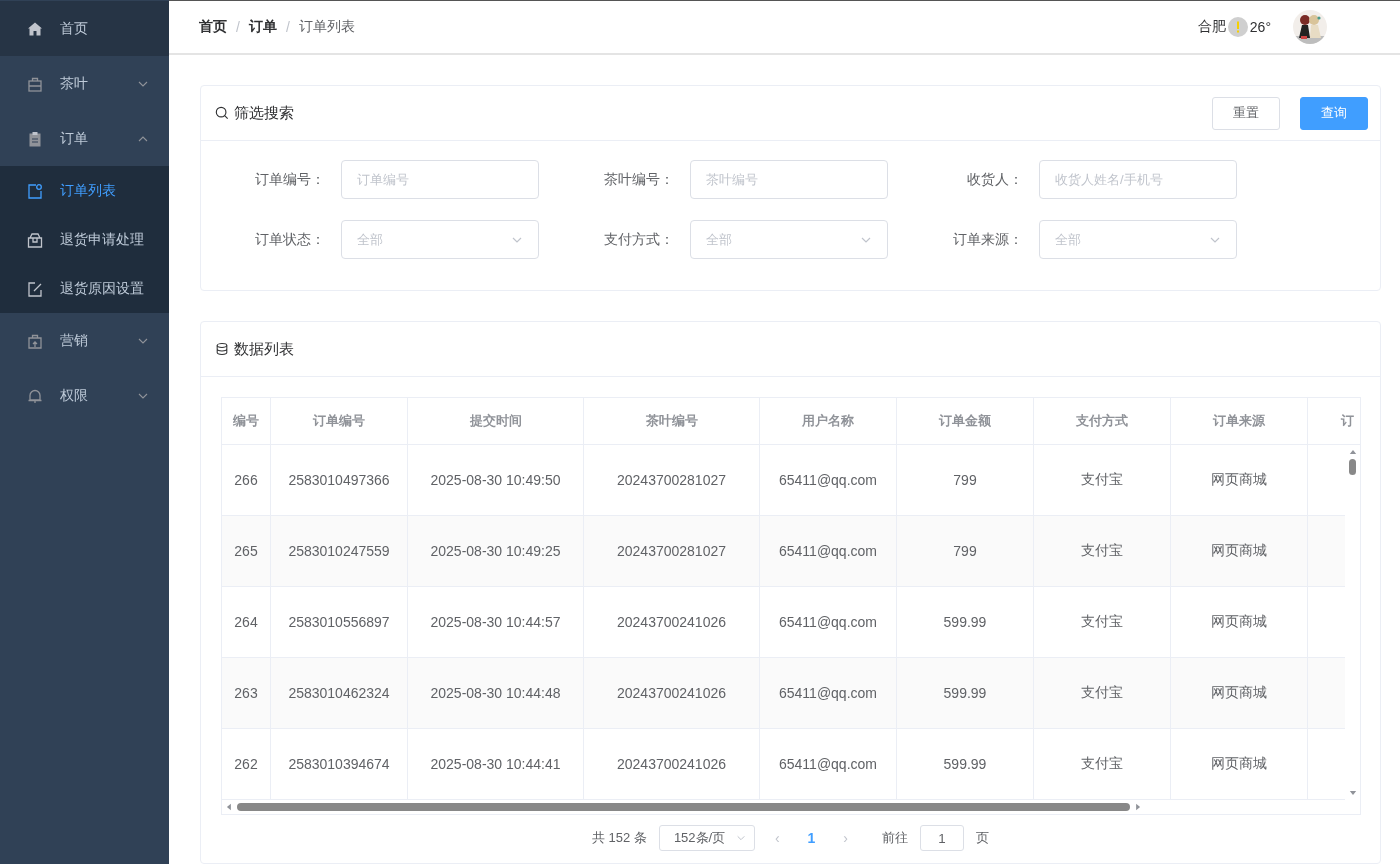 The width and height of the screenshot is (1400, 864). I want to click on table-cell: 2025-08-30 10:44:57, so click(496, 622).